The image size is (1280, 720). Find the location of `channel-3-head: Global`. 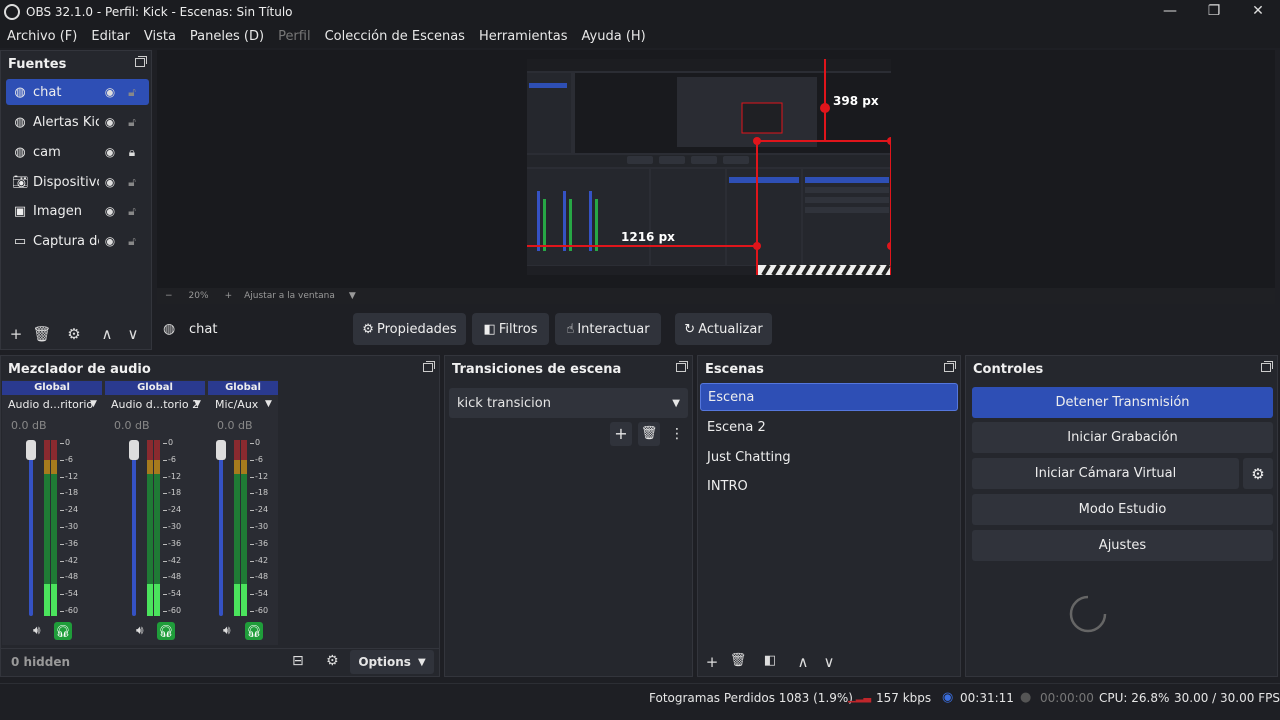

channel-3-head: Global is located at coordinates (243, 388).